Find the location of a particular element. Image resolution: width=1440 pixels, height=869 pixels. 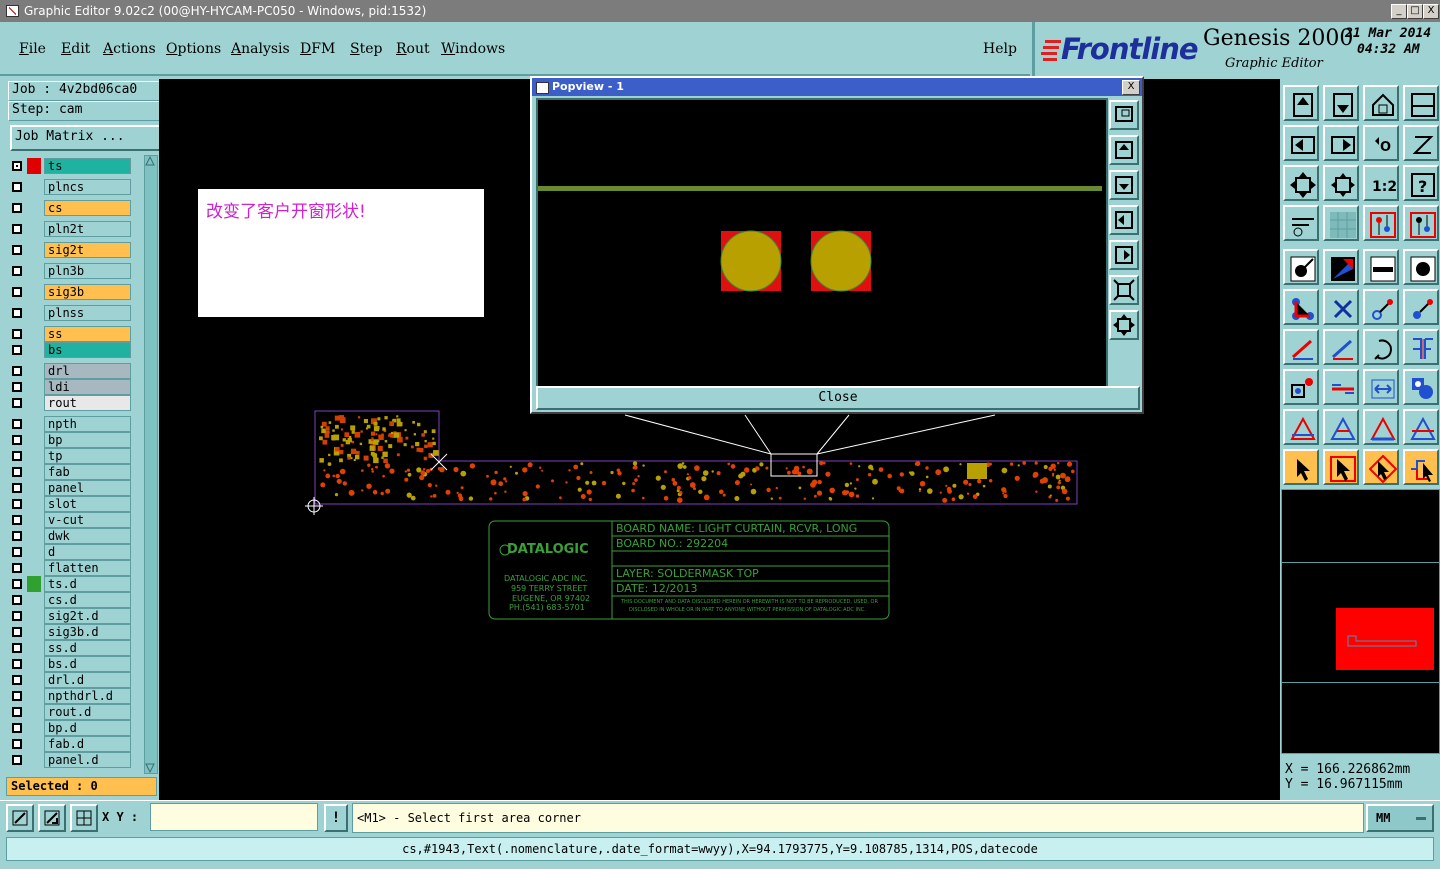

resize-button is located at coordinates (1381, 387).